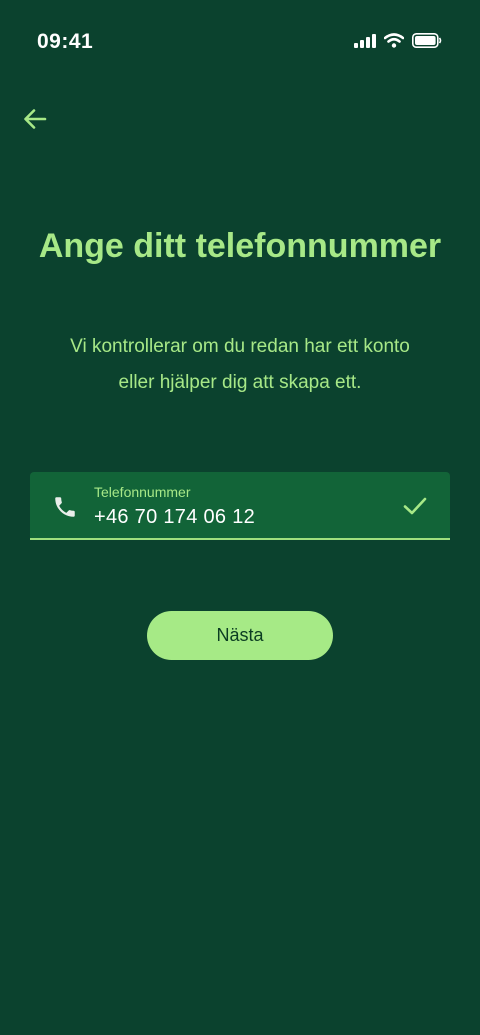  Describe the element at coordinates (240, 246) in the screenshot. I see `page-title: Ange ditt telefonnummer` at that location.